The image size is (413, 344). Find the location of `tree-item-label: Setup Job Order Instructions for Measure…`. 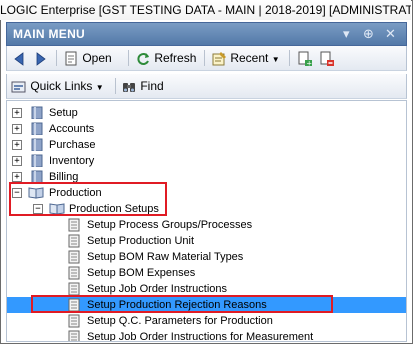

tree-item-label: Setup Job Order Instructions for Measure… is located at coordinates (200, 336).